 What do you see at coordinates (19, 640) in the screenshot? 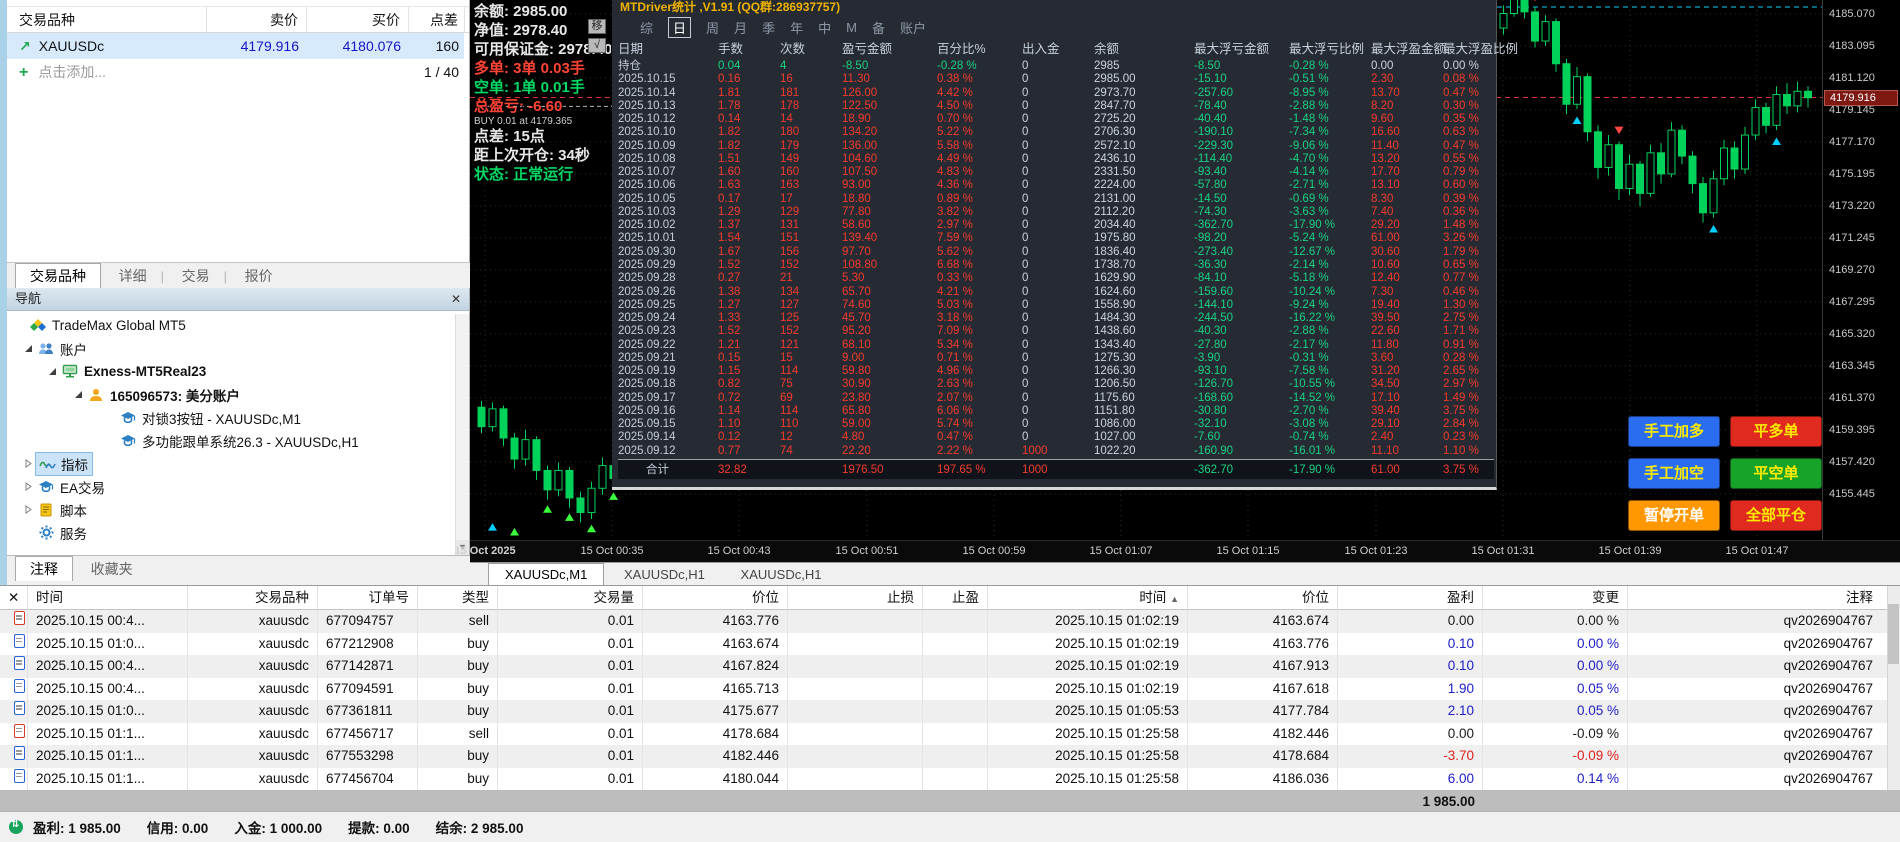
I see `buy-order-icon` at bounding box center [19, 640].